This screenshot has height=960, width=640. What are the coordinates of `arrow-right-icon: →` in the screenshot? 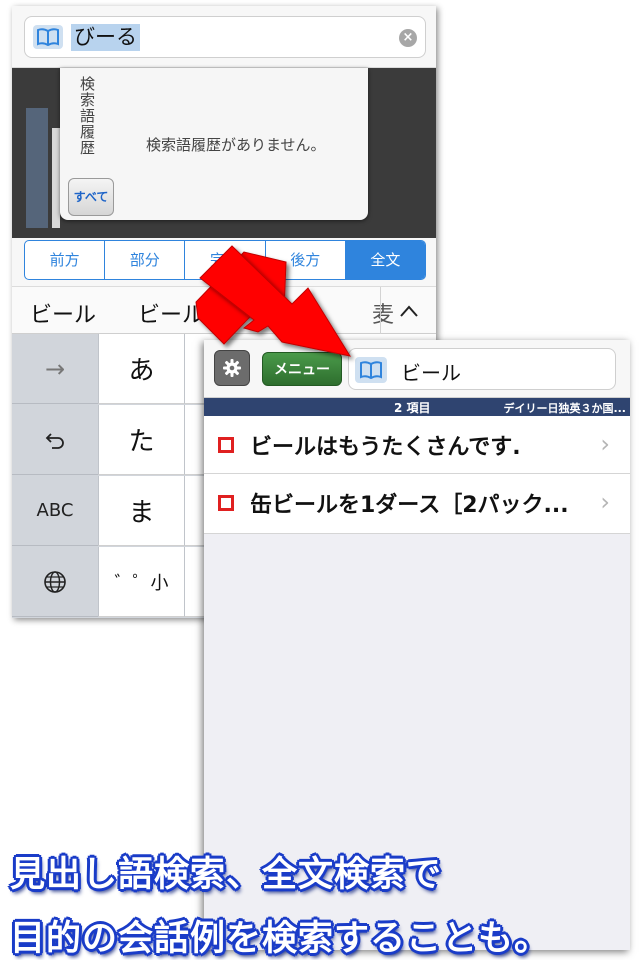 It's located at (55, 368).